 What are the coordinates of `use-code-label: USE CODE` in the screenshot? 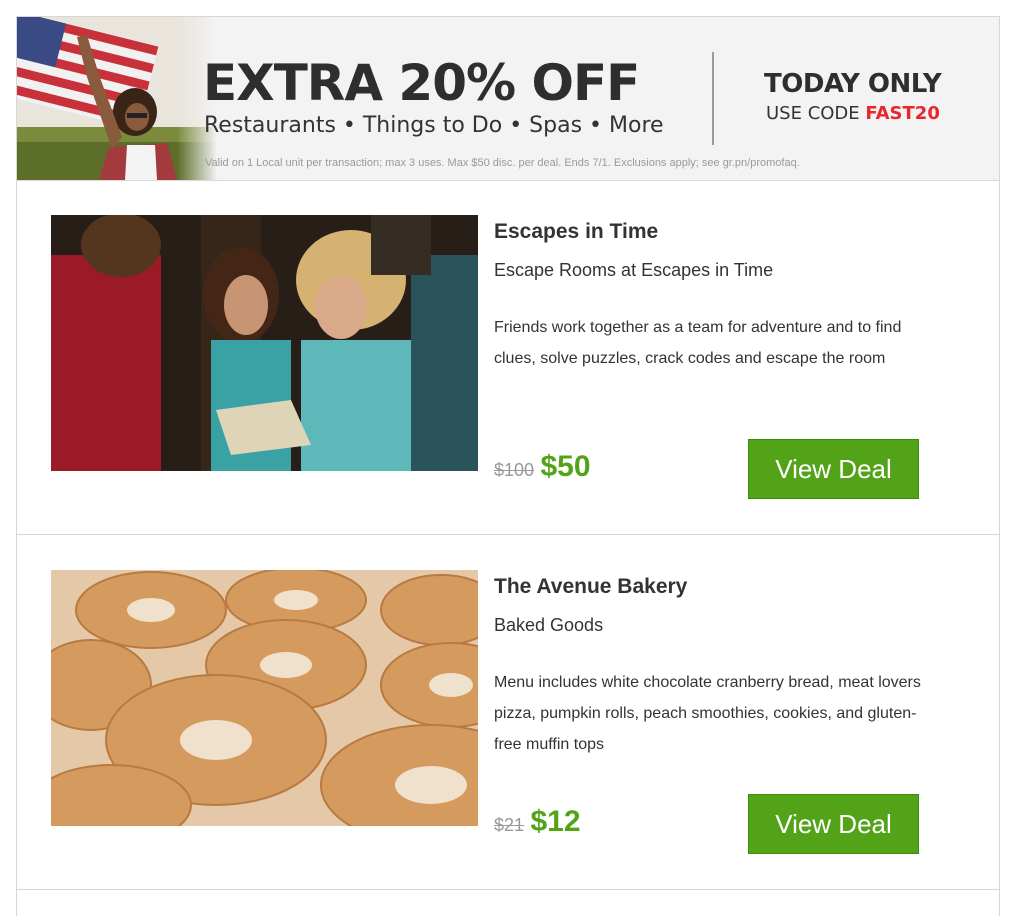 It's located at (816, 113).